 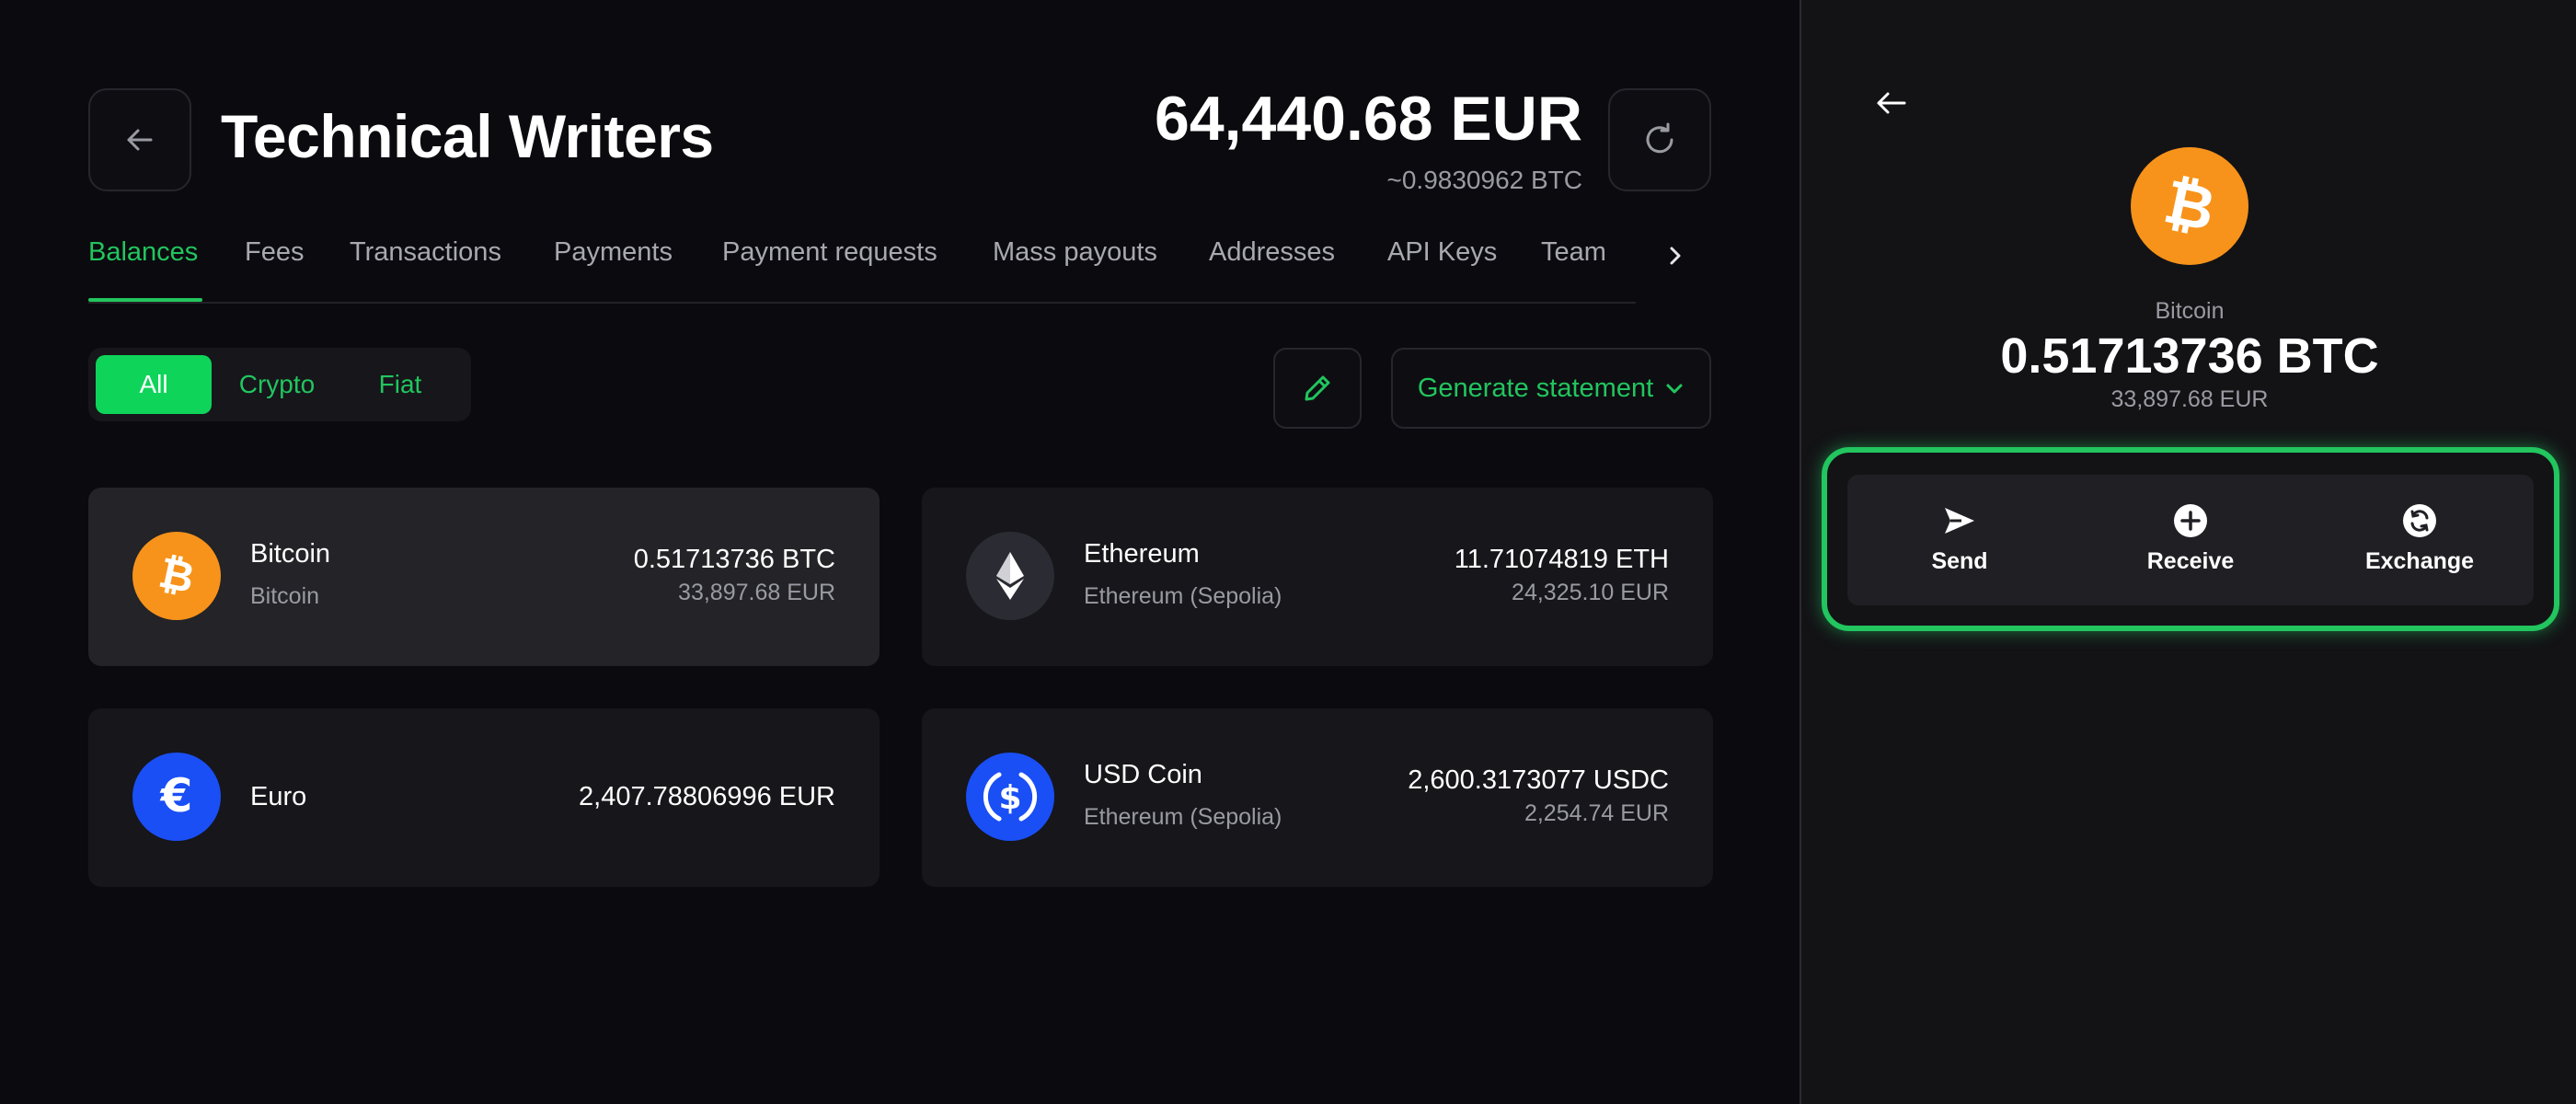 What do you see at coordinates (1010, 576) in the screenshot?
I see `ethereum-icon` at bounding box center [1010, 576].